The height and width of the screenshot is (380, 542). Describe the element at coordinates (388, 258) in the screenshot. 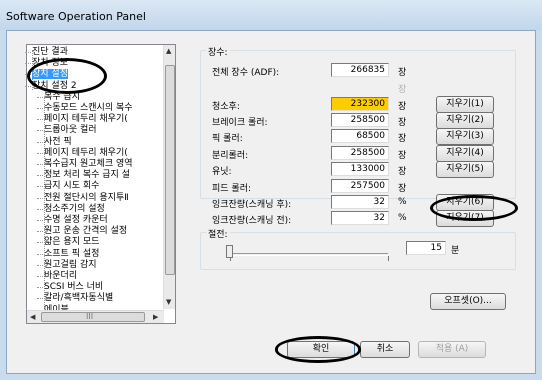

I see `slider-tick` at that location.